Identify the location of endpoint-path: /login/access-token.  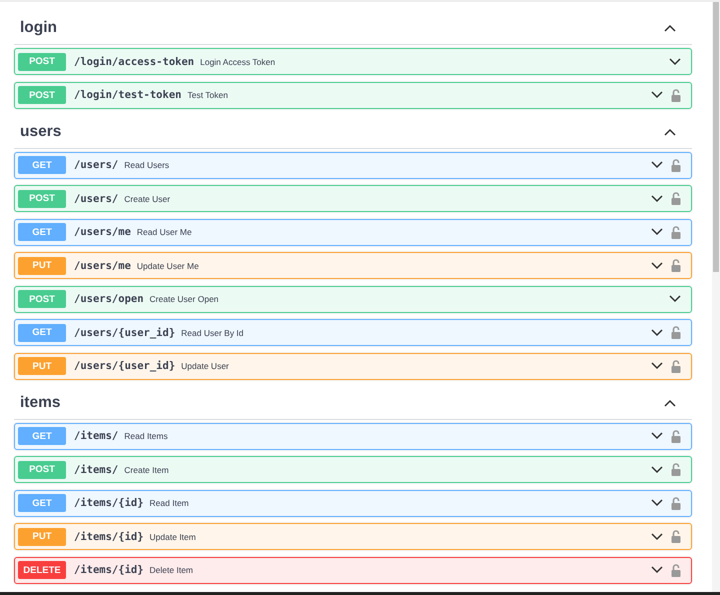
(134, 62).